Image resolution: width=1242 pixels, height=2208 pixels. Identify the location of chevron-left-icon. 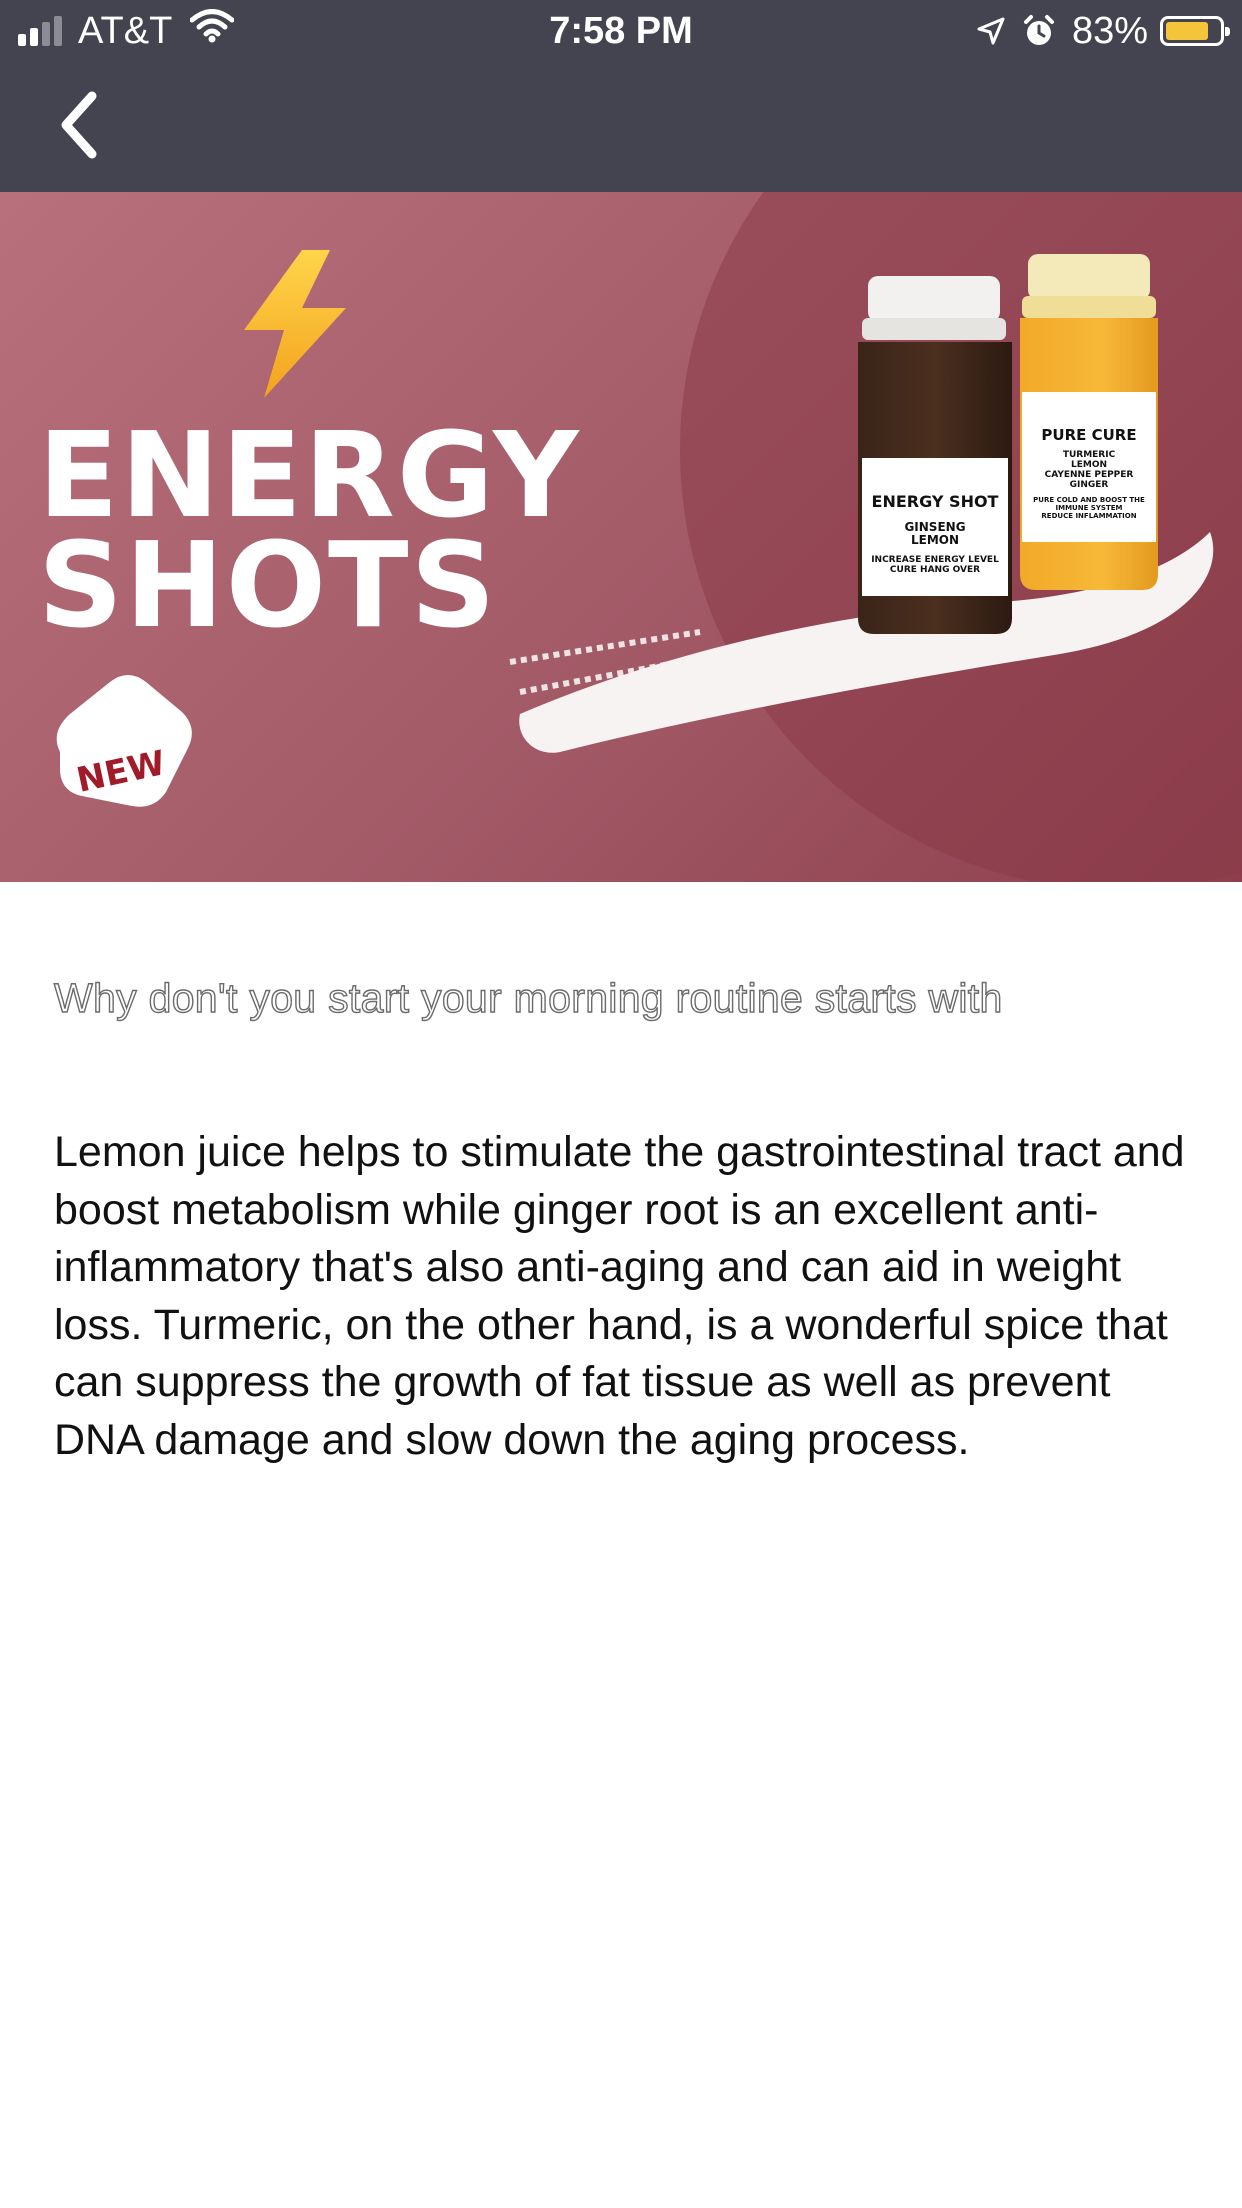
(79, 125).